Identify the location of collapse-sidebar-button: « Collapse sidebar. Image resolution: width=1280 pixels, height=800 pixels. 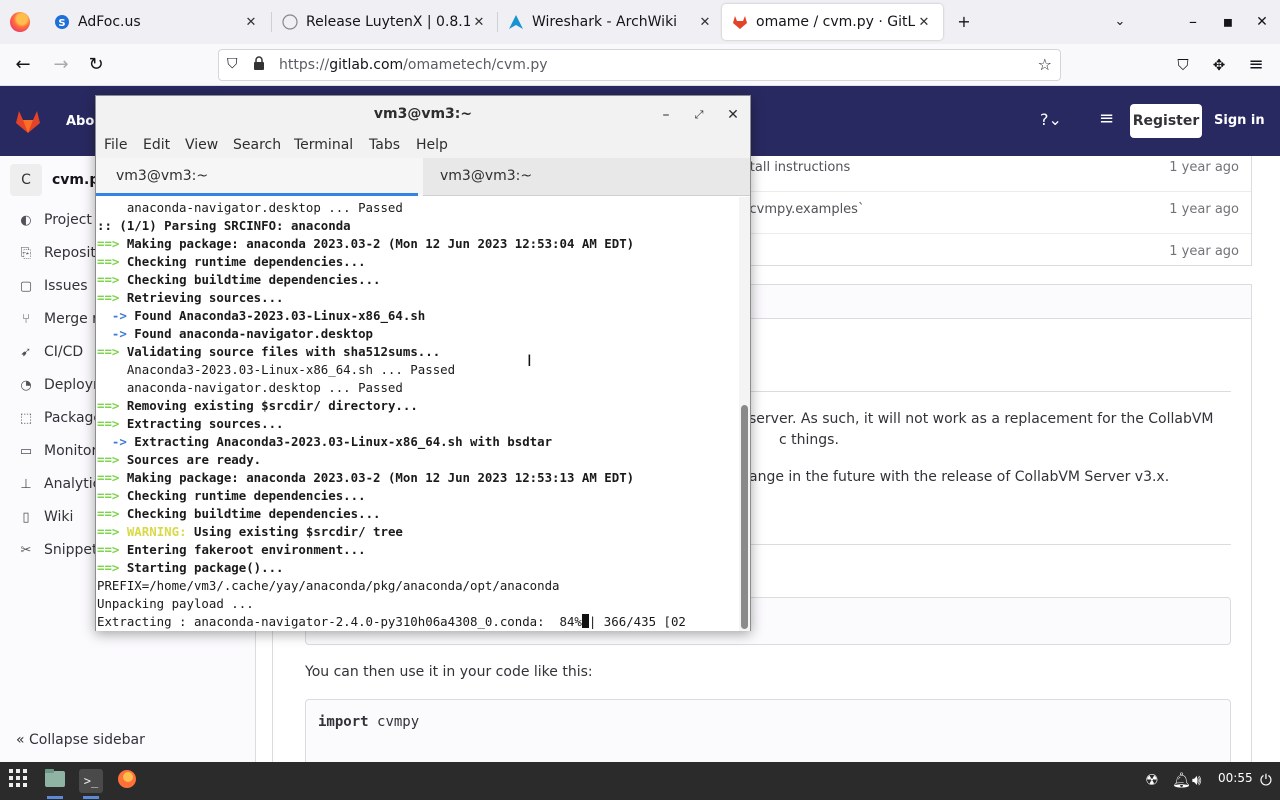
(80, 740).